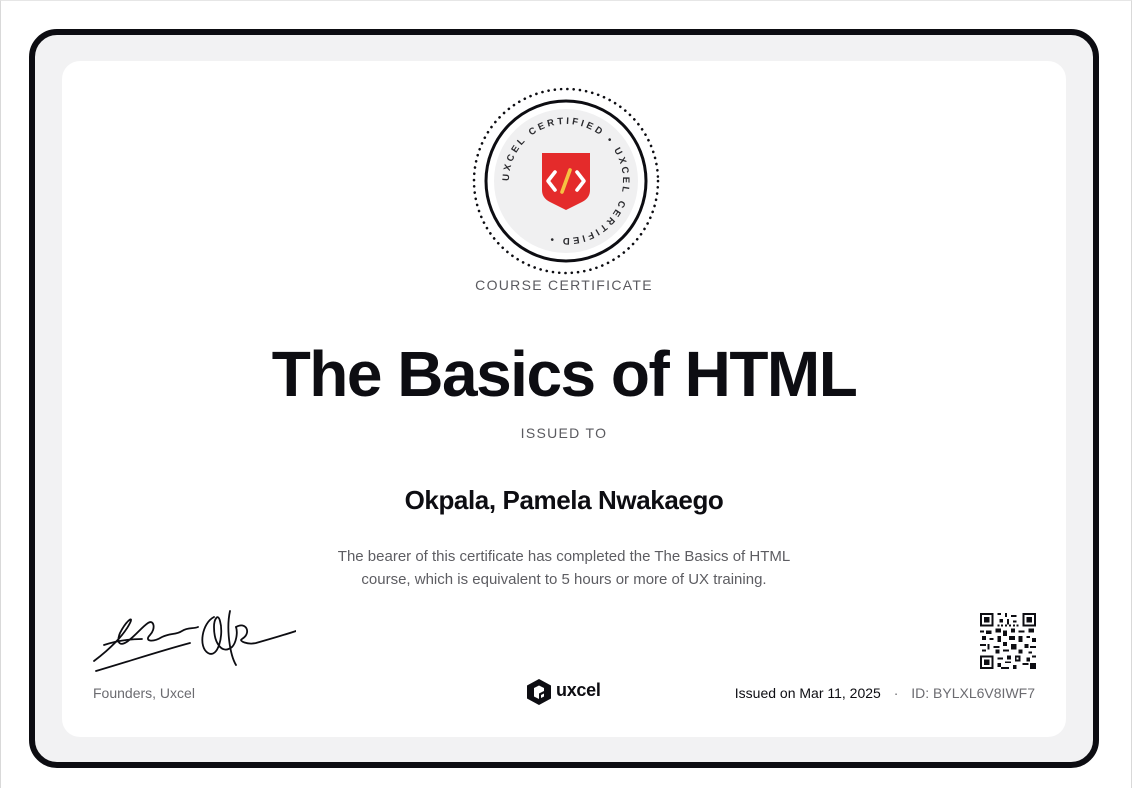 Image resolution: width=1132 pixels, height=789 pixels. Describe the element at coordinates (564, 433) in the screenshot. I see `issued-to-label: ISSUED TO` at that location.